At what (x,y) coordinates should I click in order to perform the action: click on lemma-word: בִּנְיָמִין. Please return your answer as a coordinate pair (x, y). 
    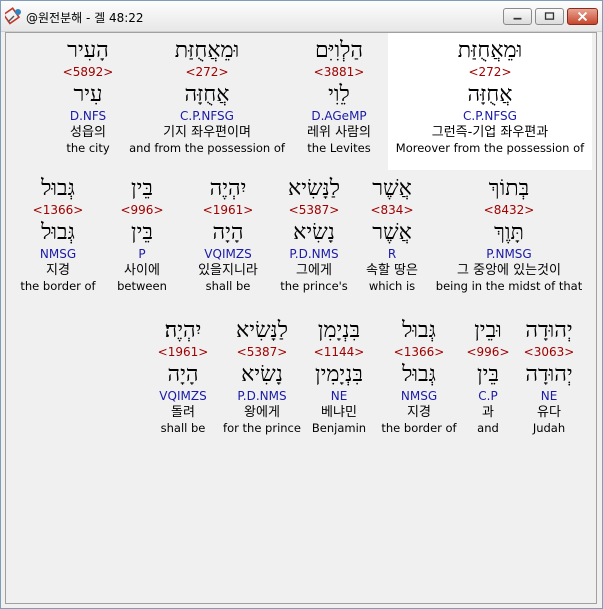
    Looking at the image, I should click on (339, 374).